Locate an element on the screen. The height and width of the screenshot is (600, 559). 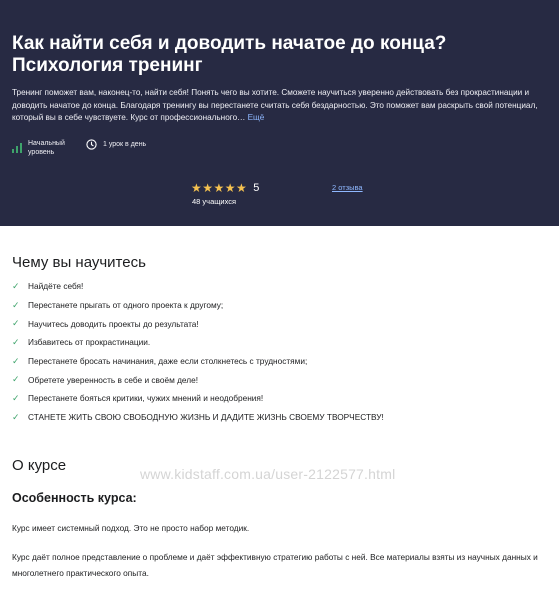
duration-info: 1 урок в день is located at coordinates (116, 144).